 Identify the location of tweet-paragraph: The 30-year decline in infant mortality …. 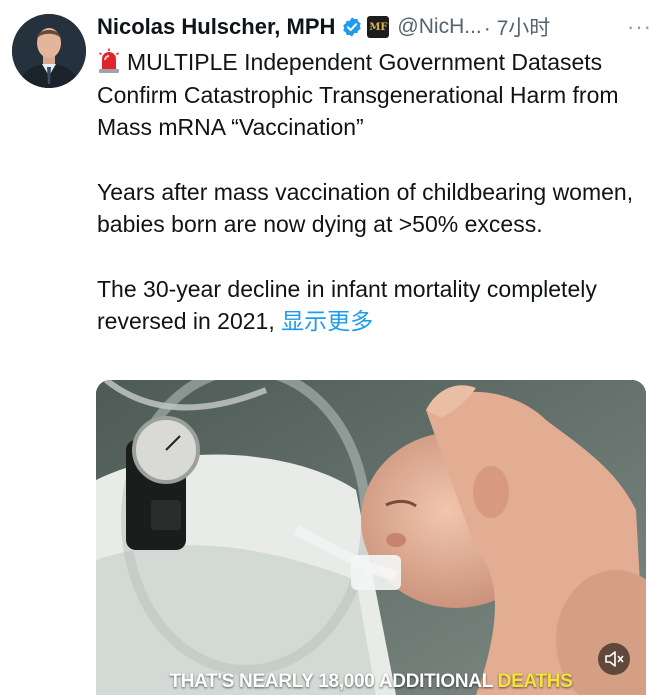
(377, 305).